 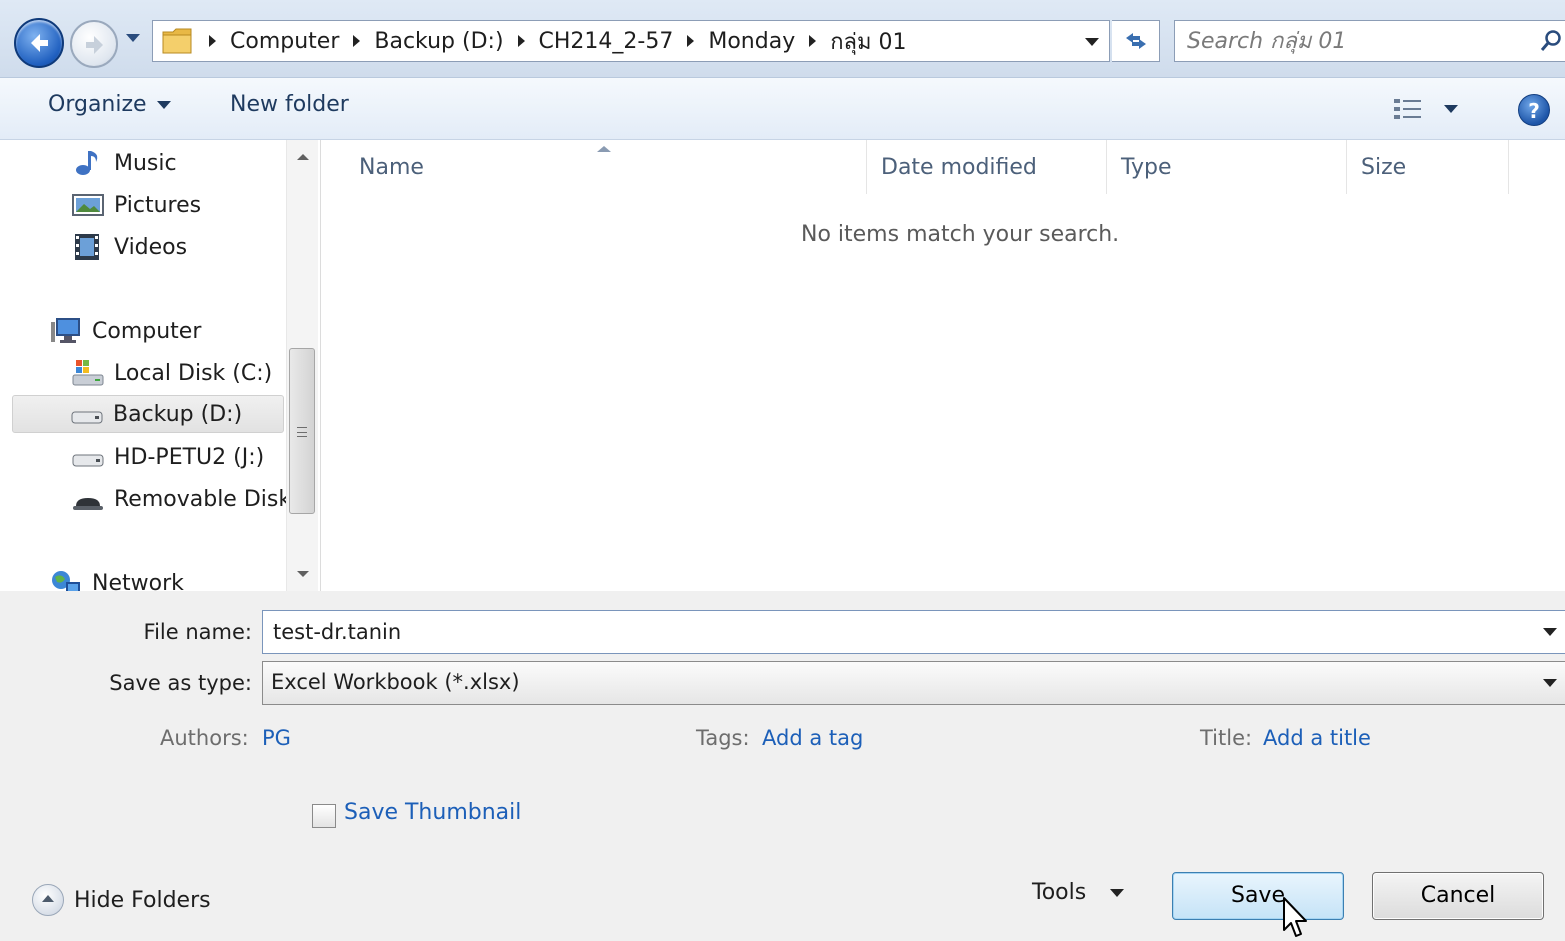 What do you see at coordinates (421, 41) in the screenshot?
I see `breadcrumb-item: Backup (D:)` at bounding box center [421, 41].